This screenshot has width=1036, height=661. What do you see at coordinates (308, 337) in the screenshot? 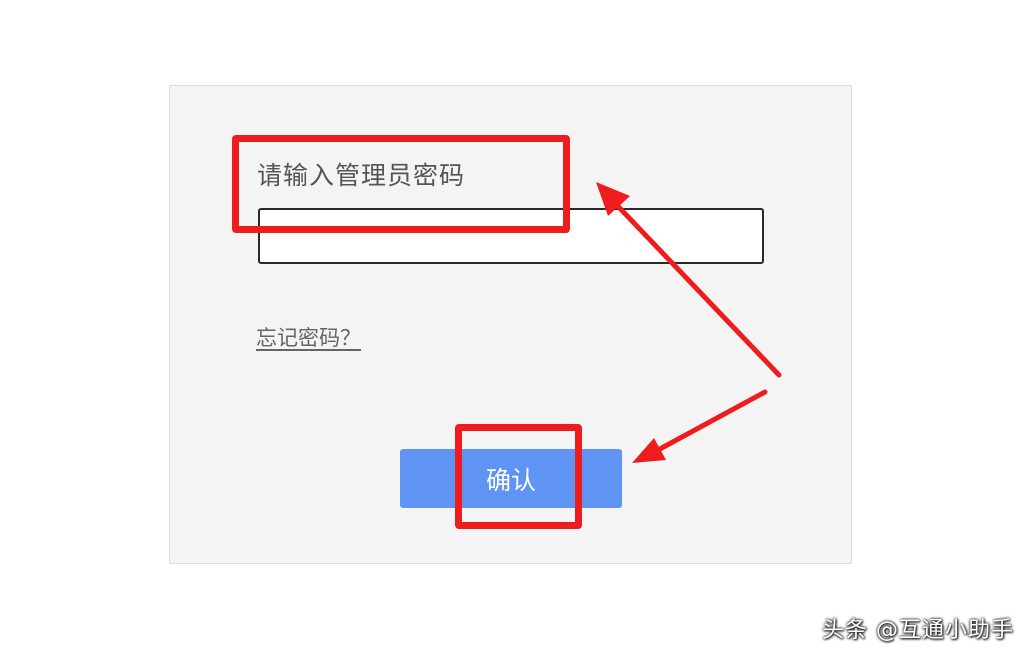
I see `forgot-password-link: 忘记密码？` at bounding box center [308, 337].